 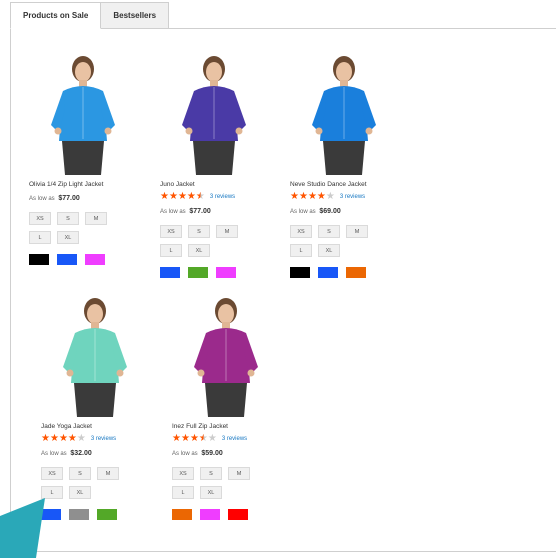 What do you see at coordinates (81, 453) in the screenshot?
I see `price-value: $32.00` at bounding box center [81, 453].